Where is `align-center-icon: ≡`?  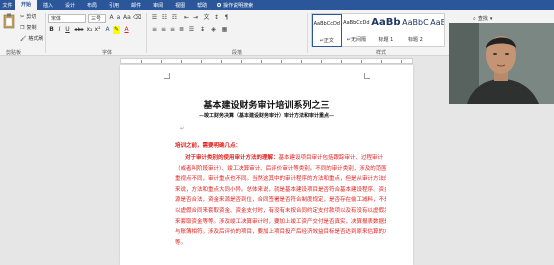
align-center-icon: ≡ is located at coordinates (163, 30).